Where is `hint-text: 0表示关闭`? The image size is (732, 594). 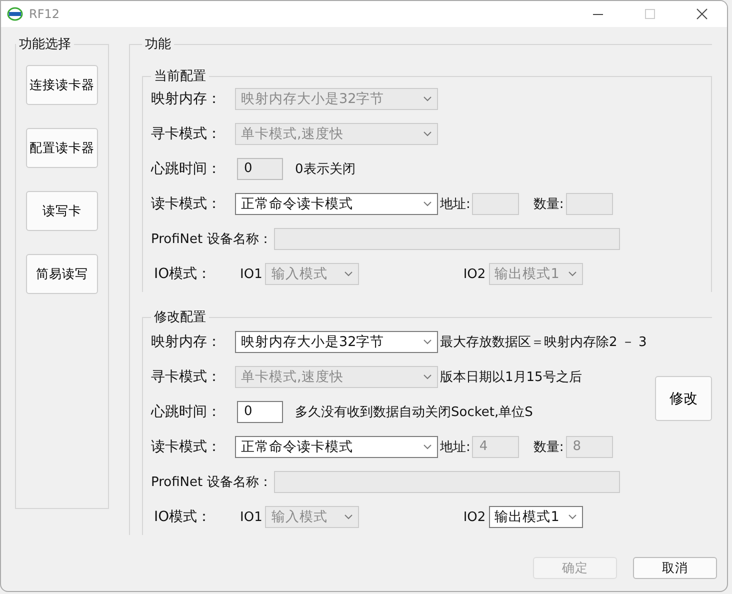
hint-text: 0表示关闭 is located at coordinates (325, 169).